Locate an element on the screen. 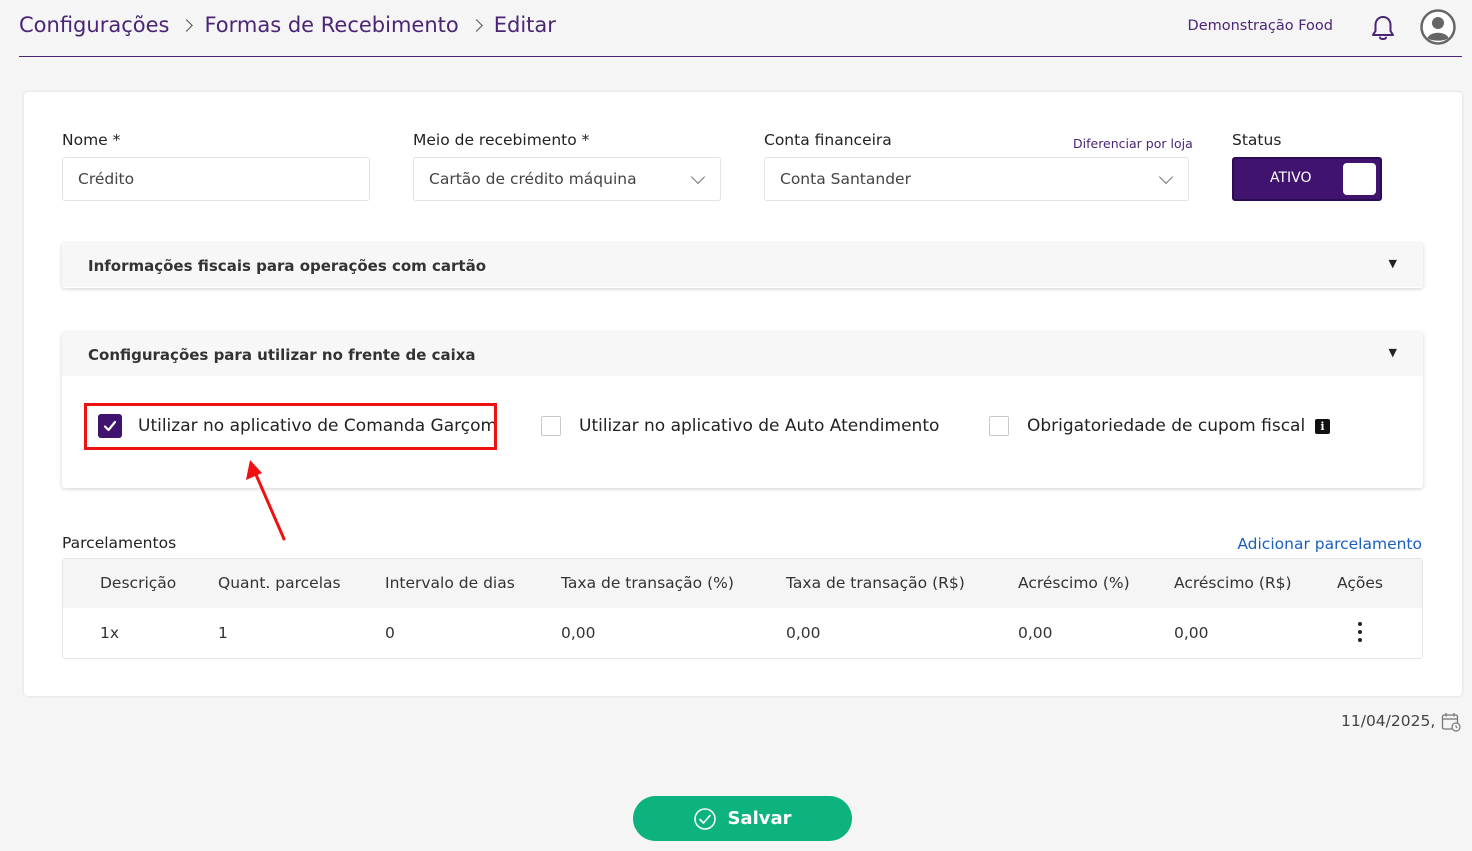 The image size is (1472, 851). company-name: Demonstração Food is located at coordinates (1260, 26).